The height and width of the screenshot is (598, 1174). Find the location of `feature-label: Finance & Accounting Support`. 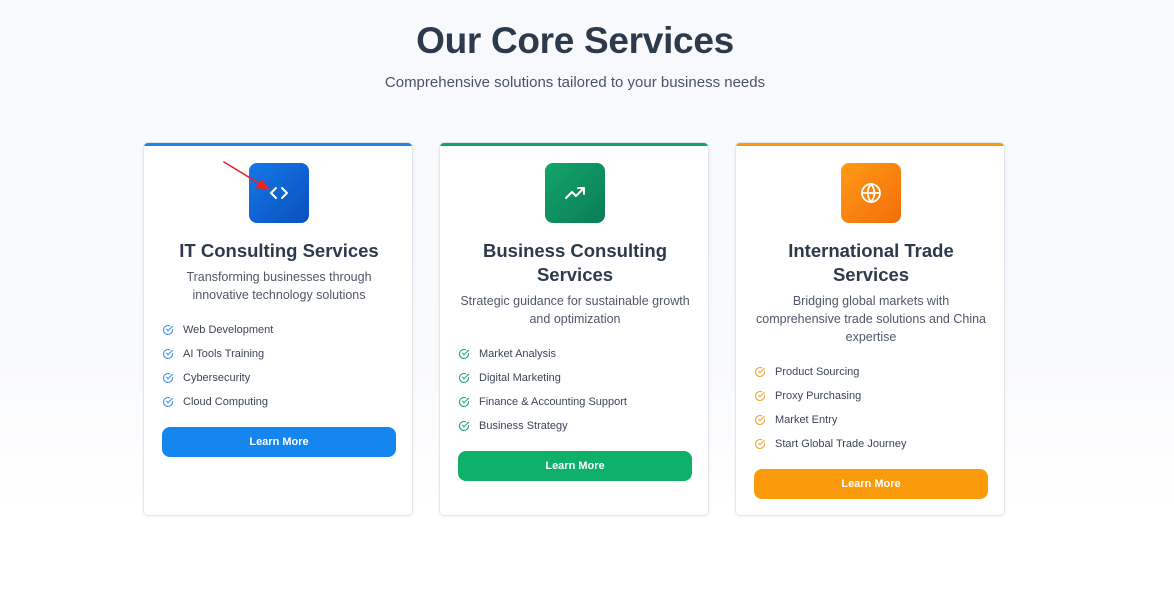

feature-label: Finance & Accounting Support is located at coordinates (553, 402).